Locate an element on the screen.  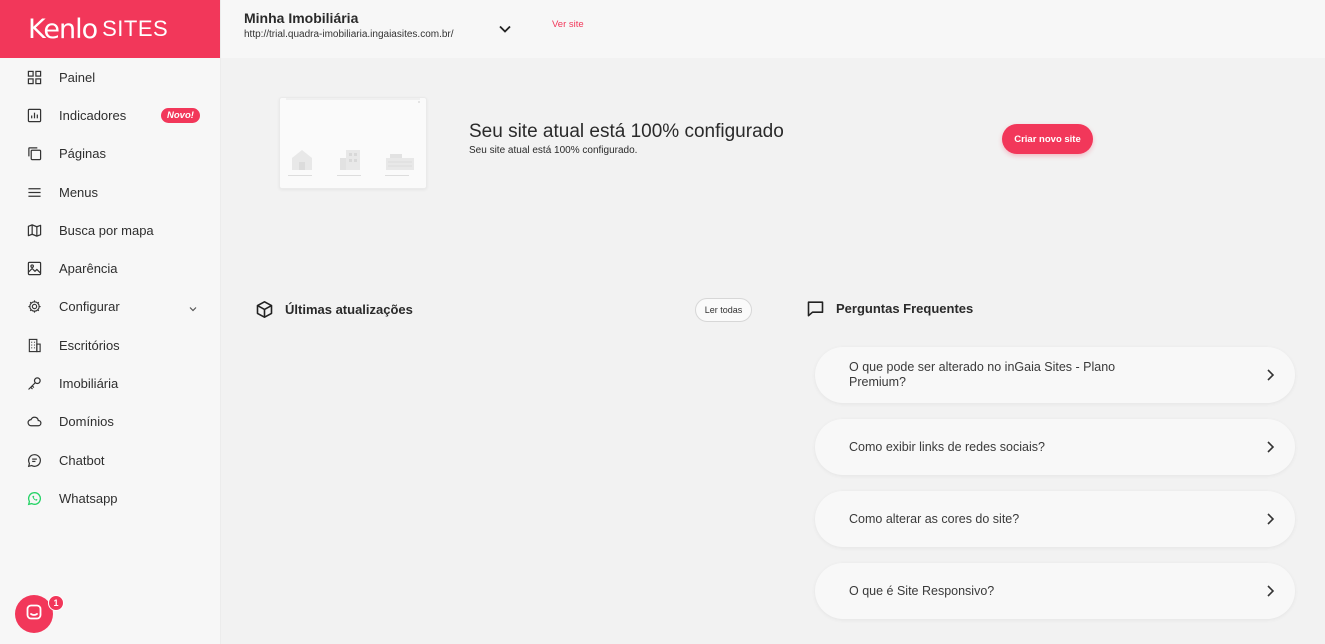
sidebar-item-label: Domínios is located at coordinates (86, 422).